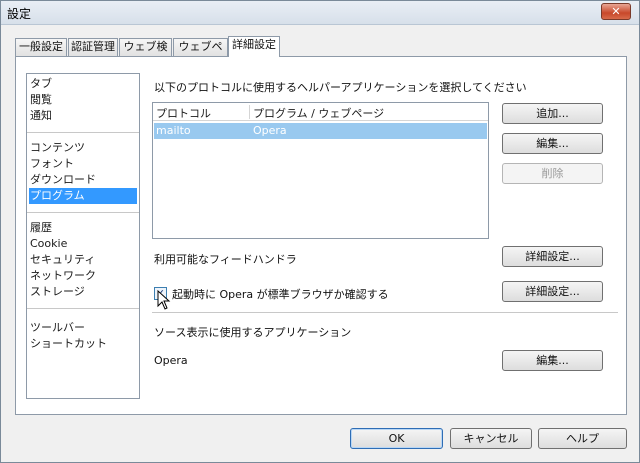  What do you see at coordinates (253, 332) in the screenshot?
I see `source-app-heading: ソース表示に使用するアプリケーション` at bounding box center [253, 332].